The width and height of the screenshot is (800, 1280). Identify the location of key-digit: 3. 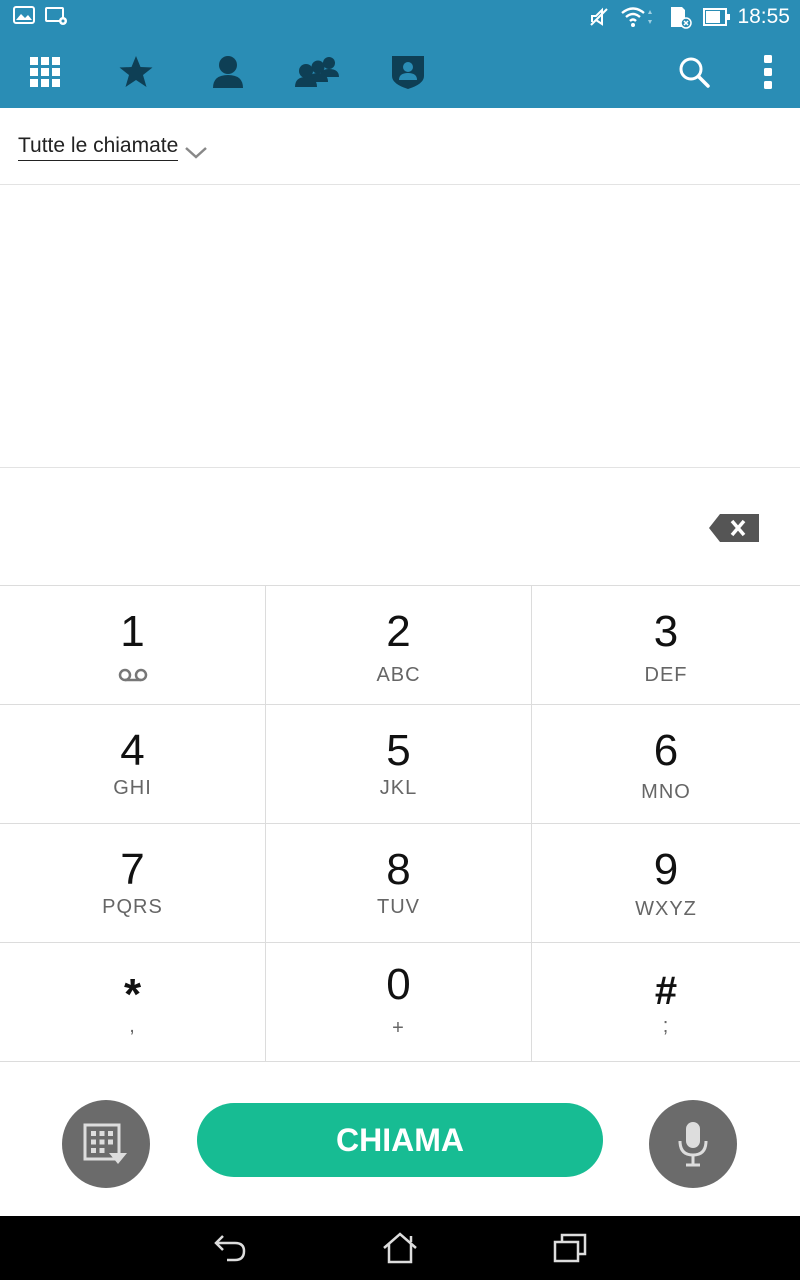
(666, 631).